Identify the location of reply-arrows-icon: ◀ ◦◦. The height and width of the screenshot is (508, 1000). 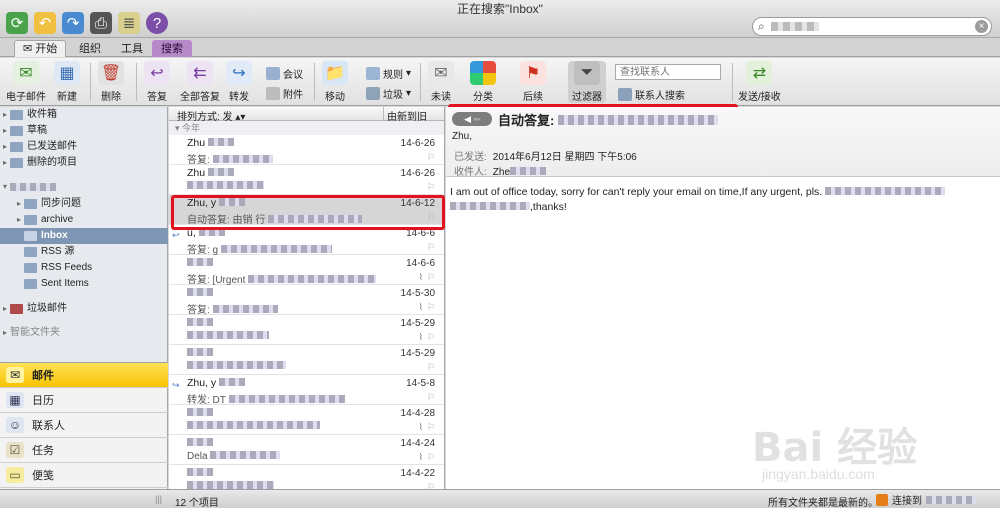
(472, 119).